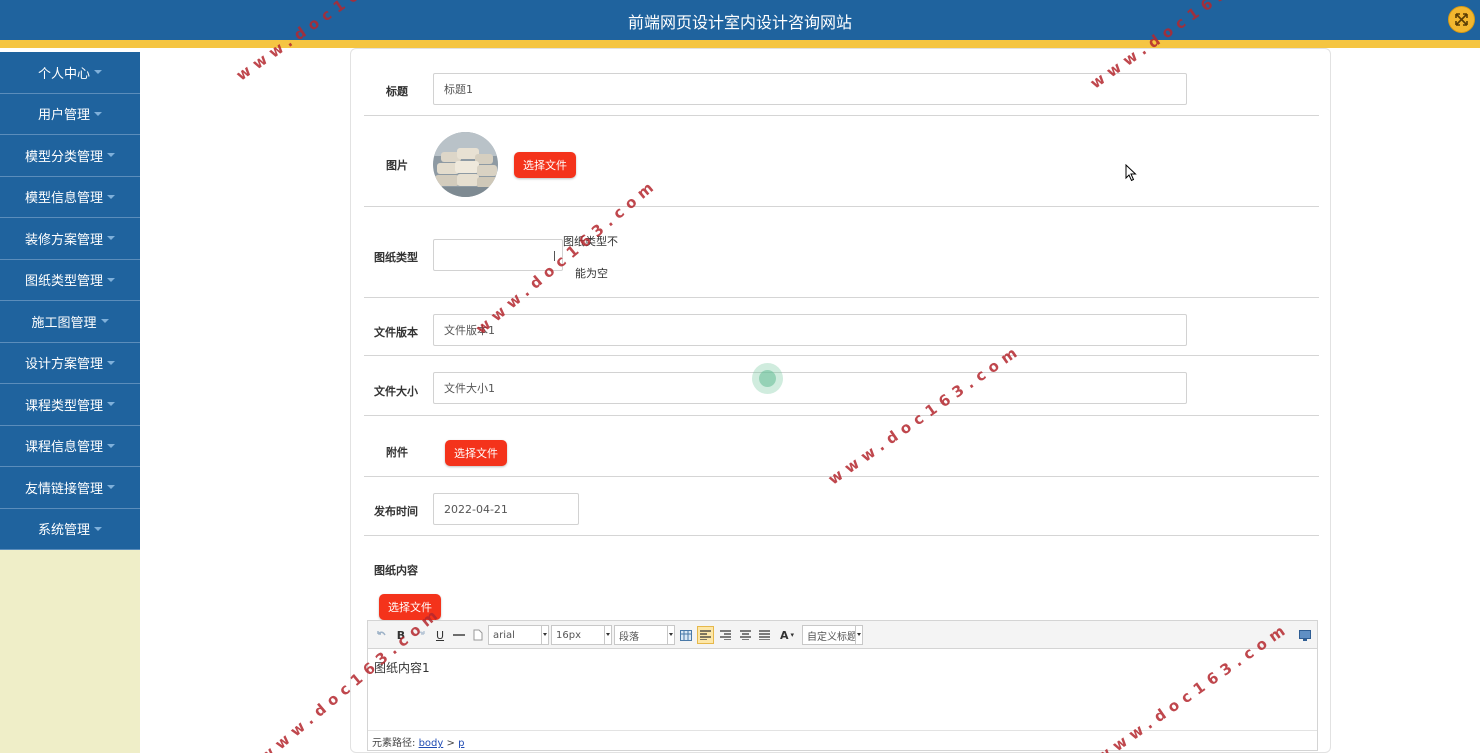 This screenshot has height=753, width=1480. What do you see at coordinates (63, 240) in the screenshot?
I see `sidebar-item-label: 装修方案管理` at bounding box center [63, 240].